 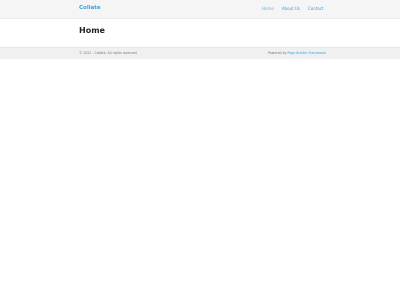 What do you see at coordinates (316, 8) in the screenshot?
I see `nav-item-contact: Contact` at bounding box center [316, 8].